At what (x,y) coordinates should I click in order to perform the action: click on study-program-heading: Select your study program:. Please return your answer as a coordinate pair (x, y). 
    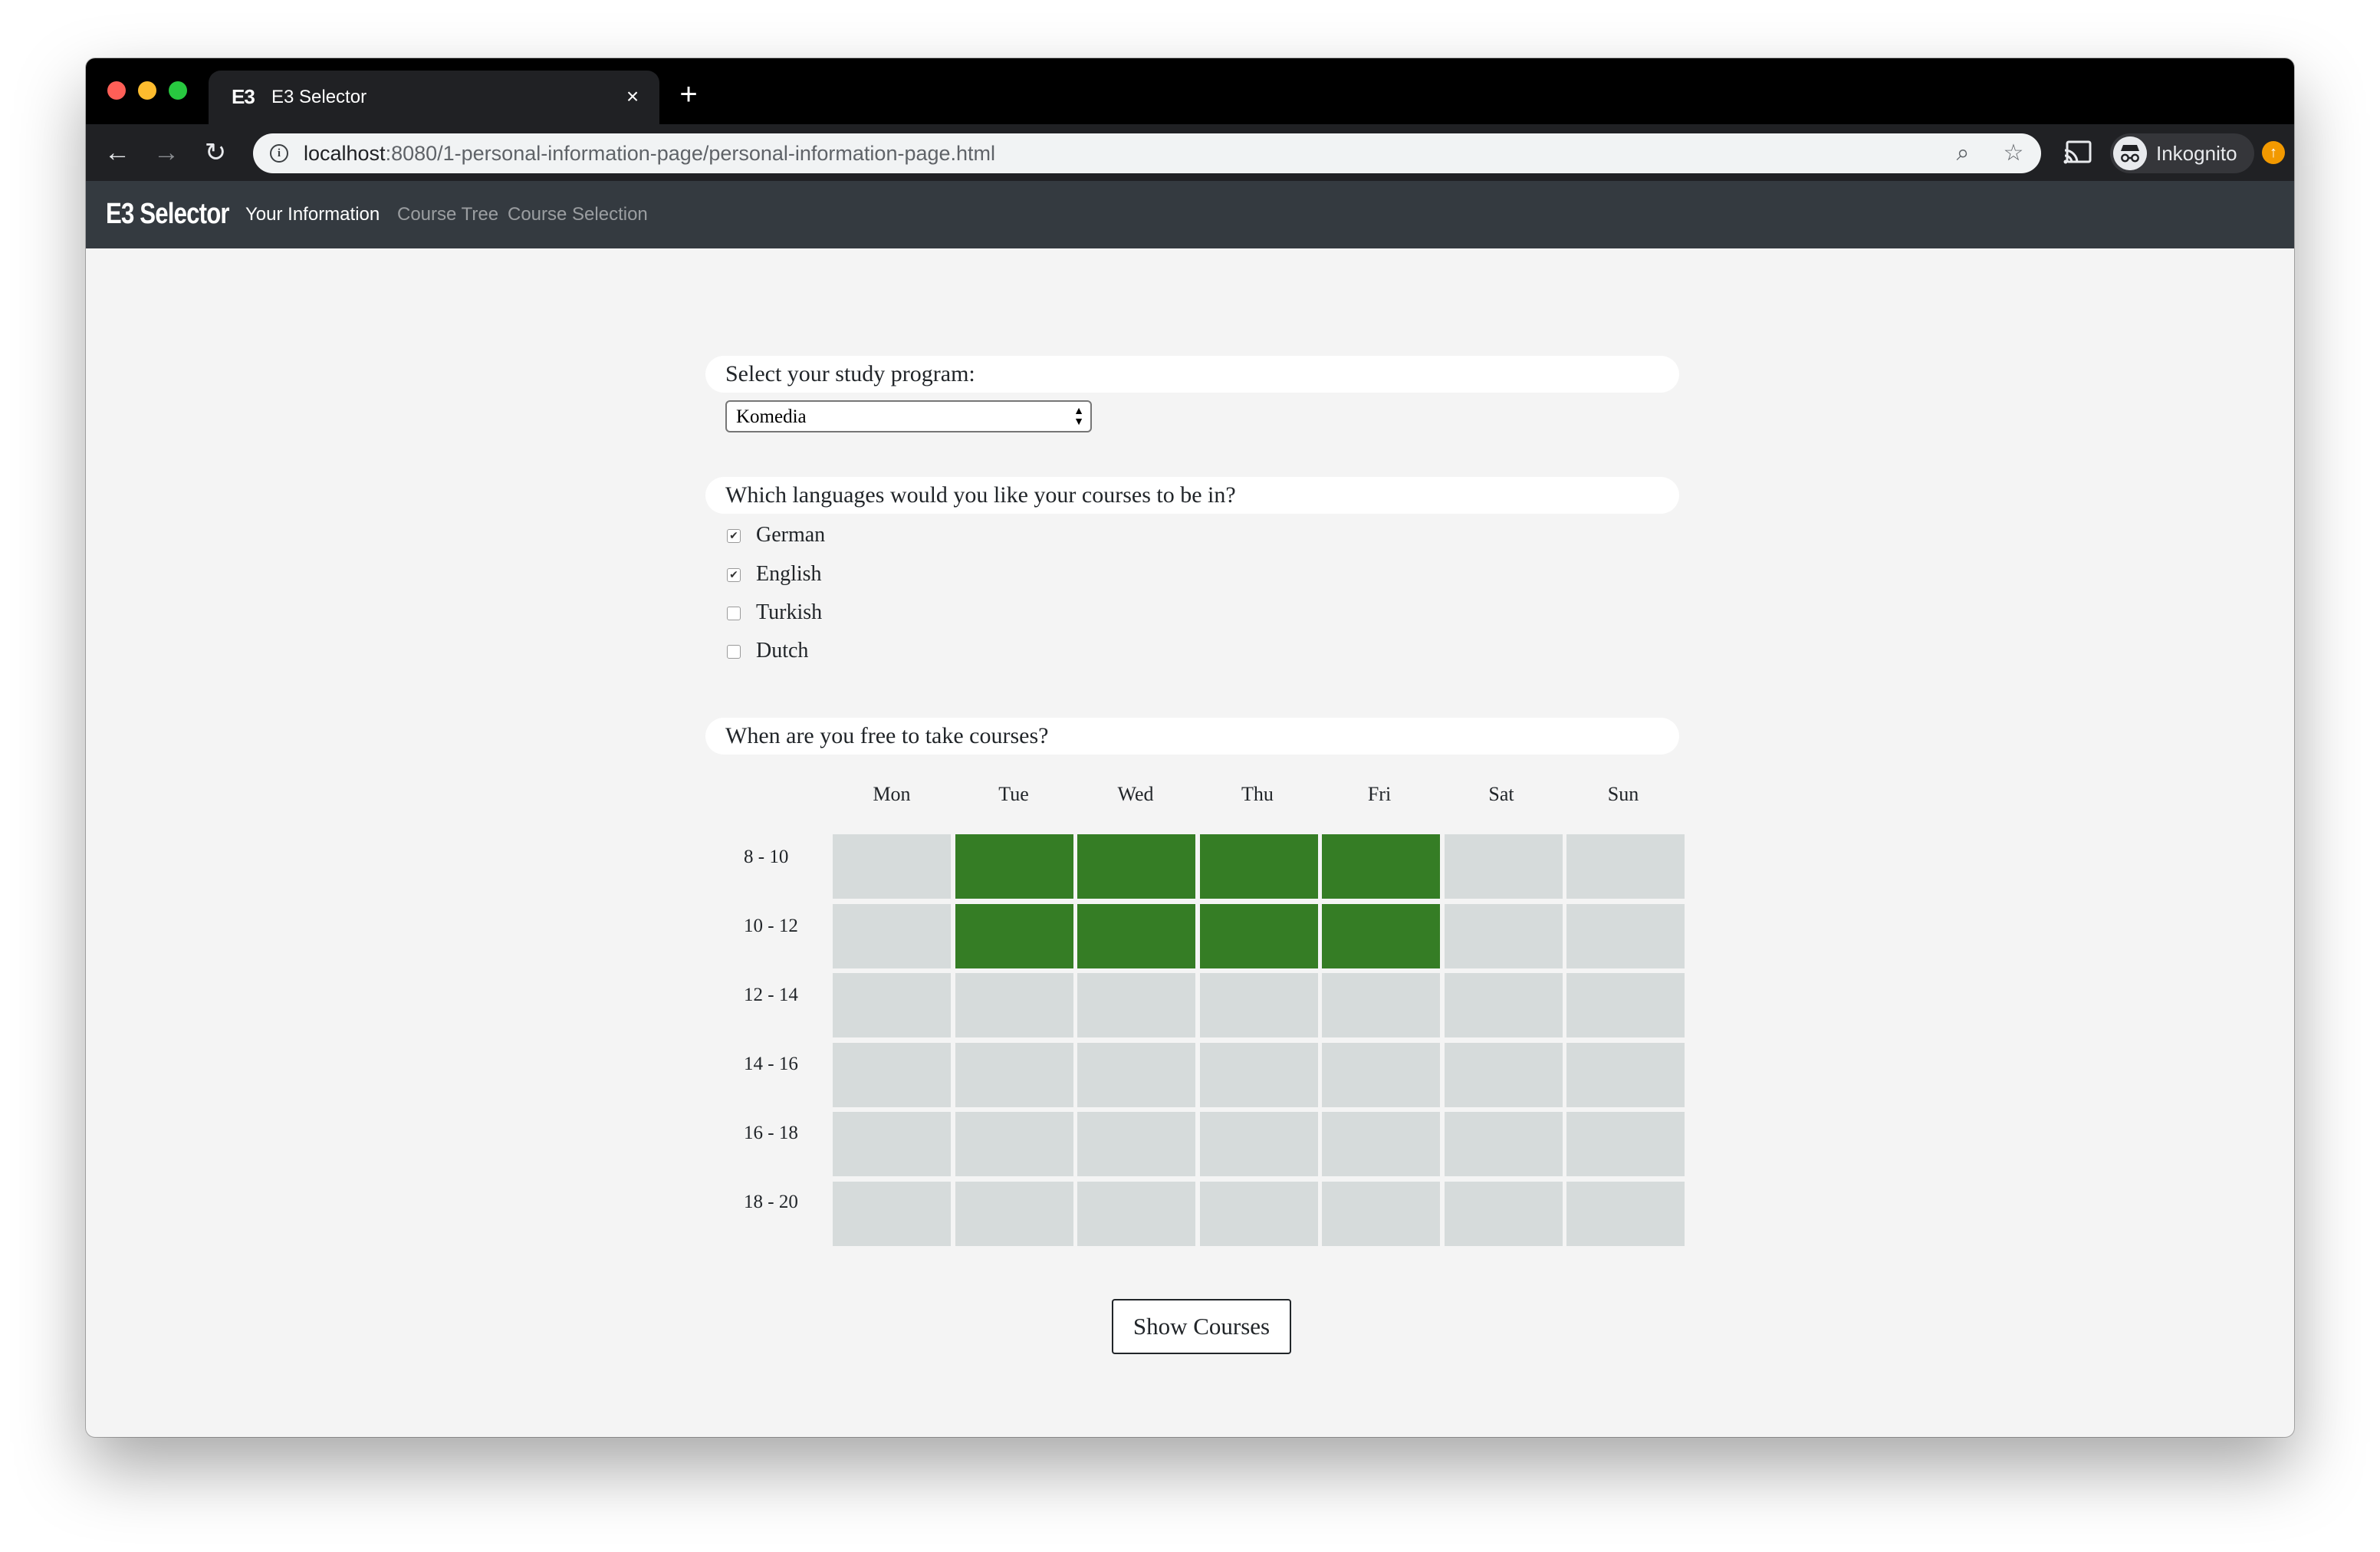
    Looking at the image, I should click on (1192, 374).